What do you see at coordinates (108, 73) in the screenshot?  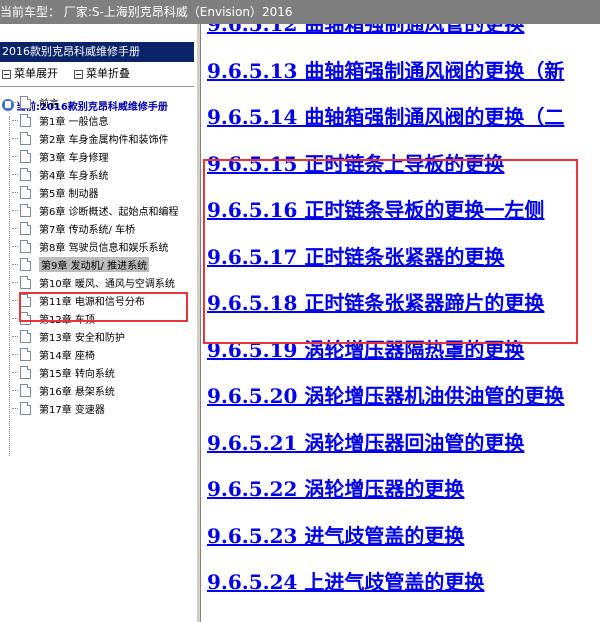 I see `menu-collapse-label: 菜单折叠` at bounding box center [108, 73].